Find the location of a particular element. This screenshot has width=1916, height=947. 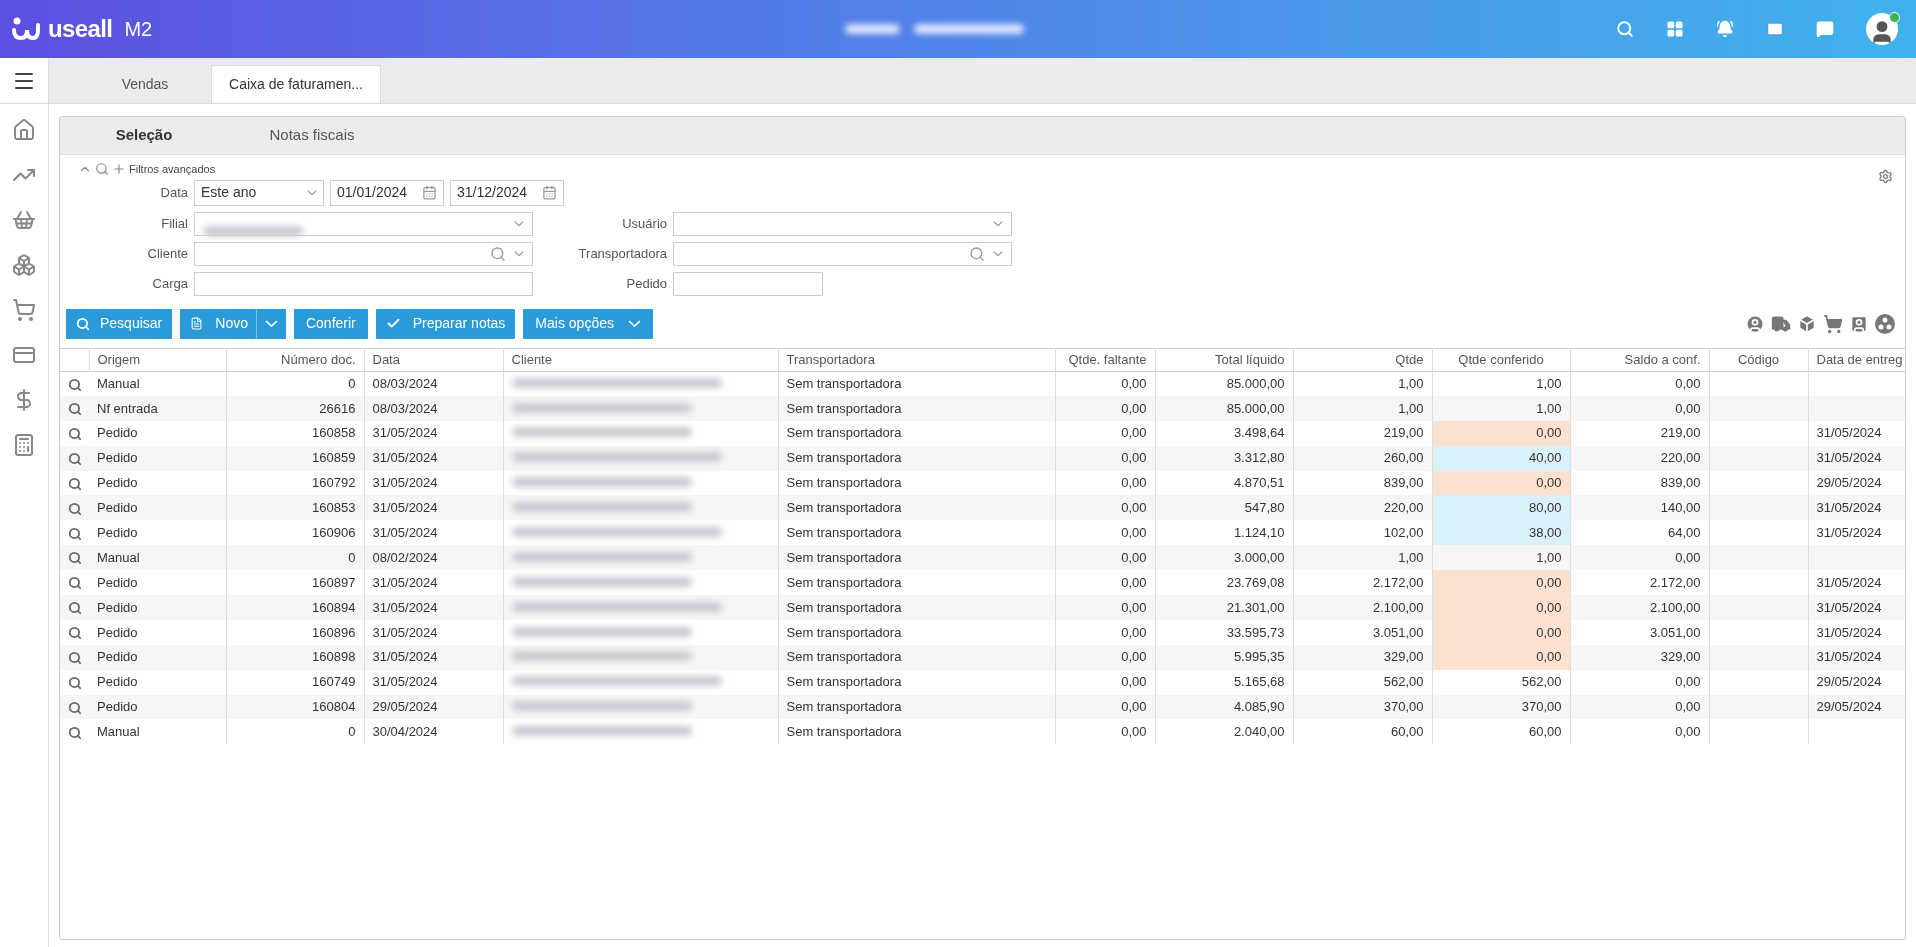

column-header: Saldo a conf. is located at coordinates (1639, 359).